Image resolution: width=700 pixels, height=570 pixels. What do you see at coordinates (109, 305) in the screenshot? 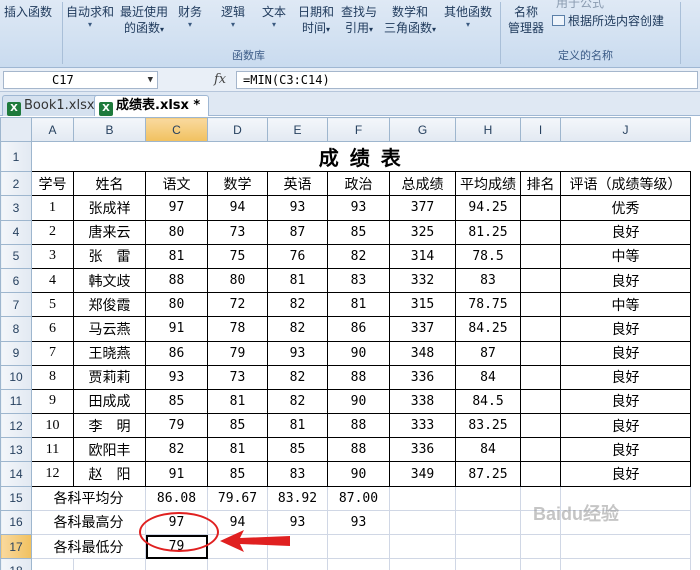
I see `table-cell: 郑俊霞` at bounding box center [109, 305].